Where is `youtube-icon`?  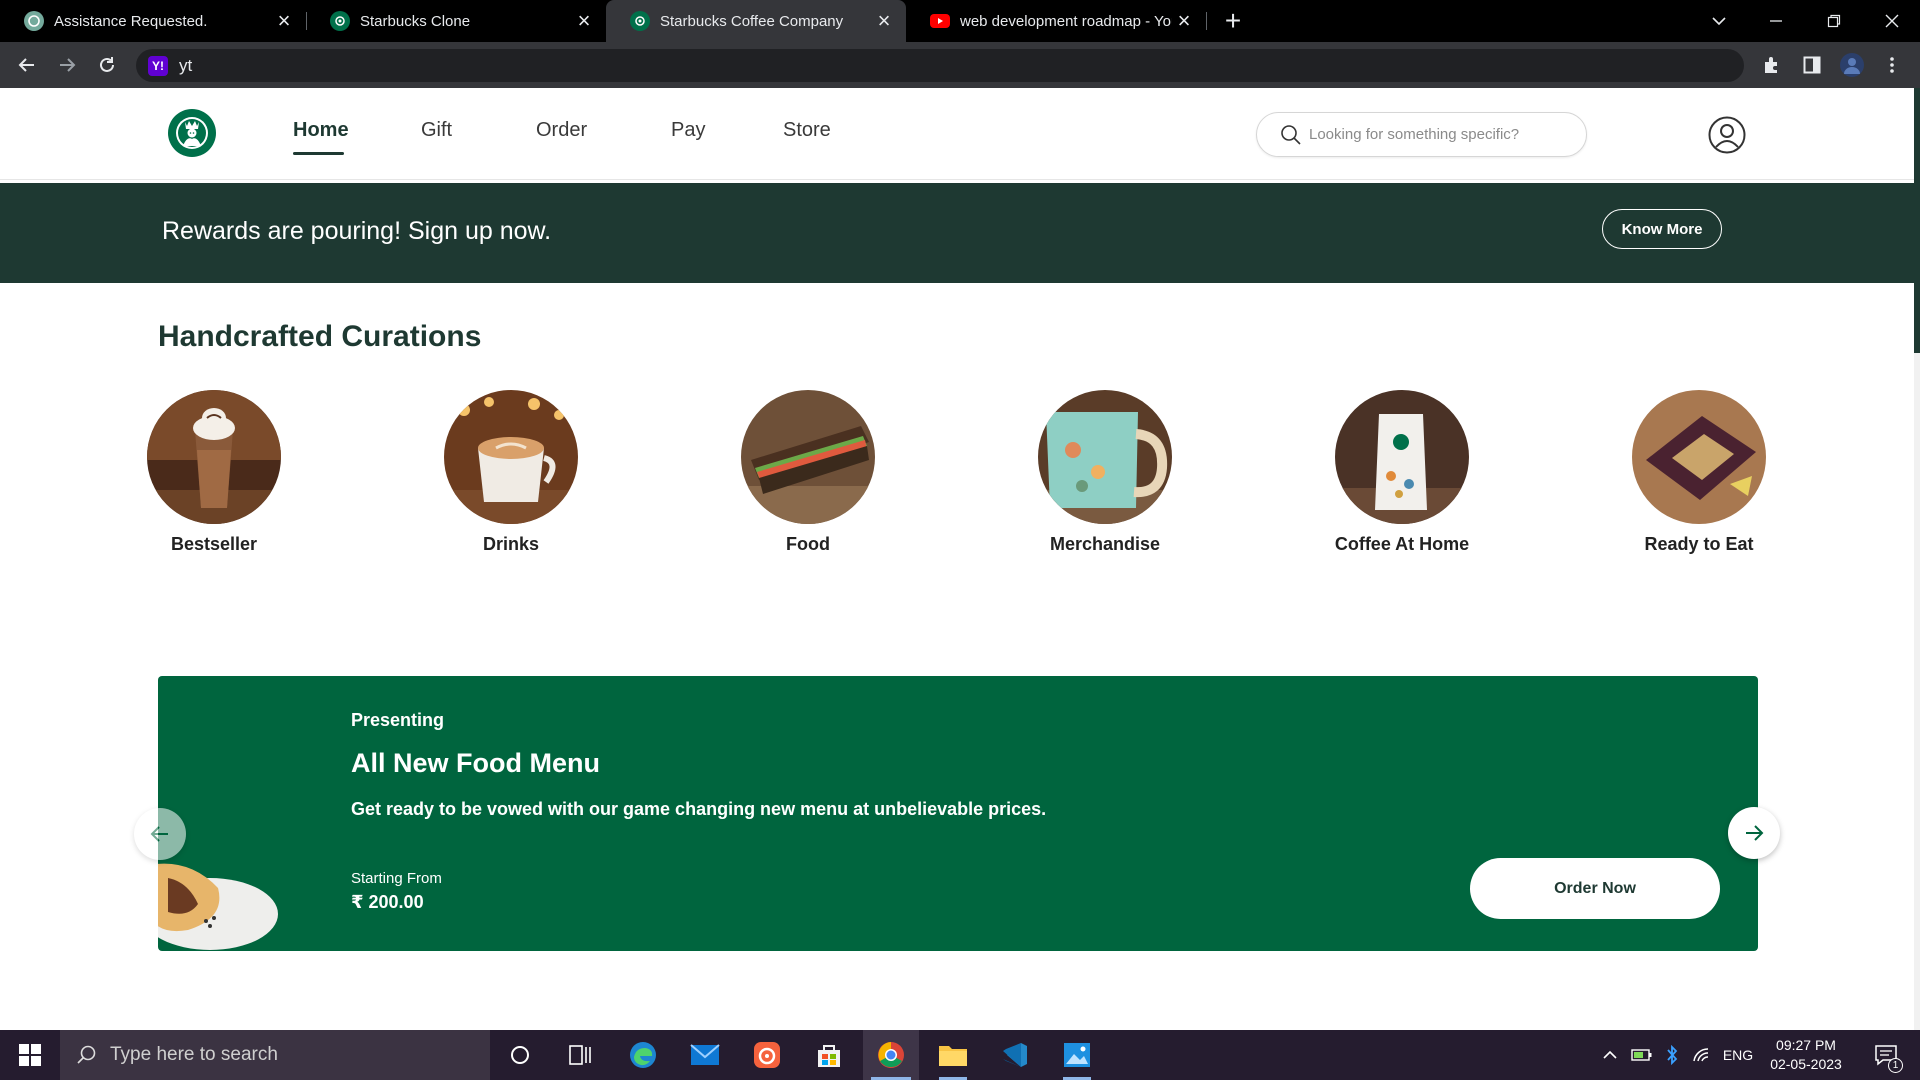
youtube-icon is located at coordinates (940, 21).